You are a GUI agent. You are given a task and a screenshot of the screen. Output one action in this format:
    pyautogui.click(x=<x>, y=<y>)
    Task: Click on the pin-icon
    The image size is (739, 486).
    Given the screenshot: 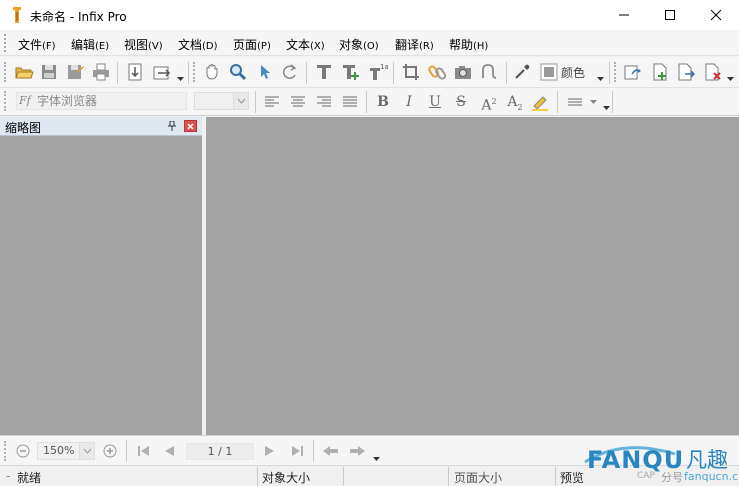 What is the action you would take?
    pyautogui.click(x=172, y=126)
    